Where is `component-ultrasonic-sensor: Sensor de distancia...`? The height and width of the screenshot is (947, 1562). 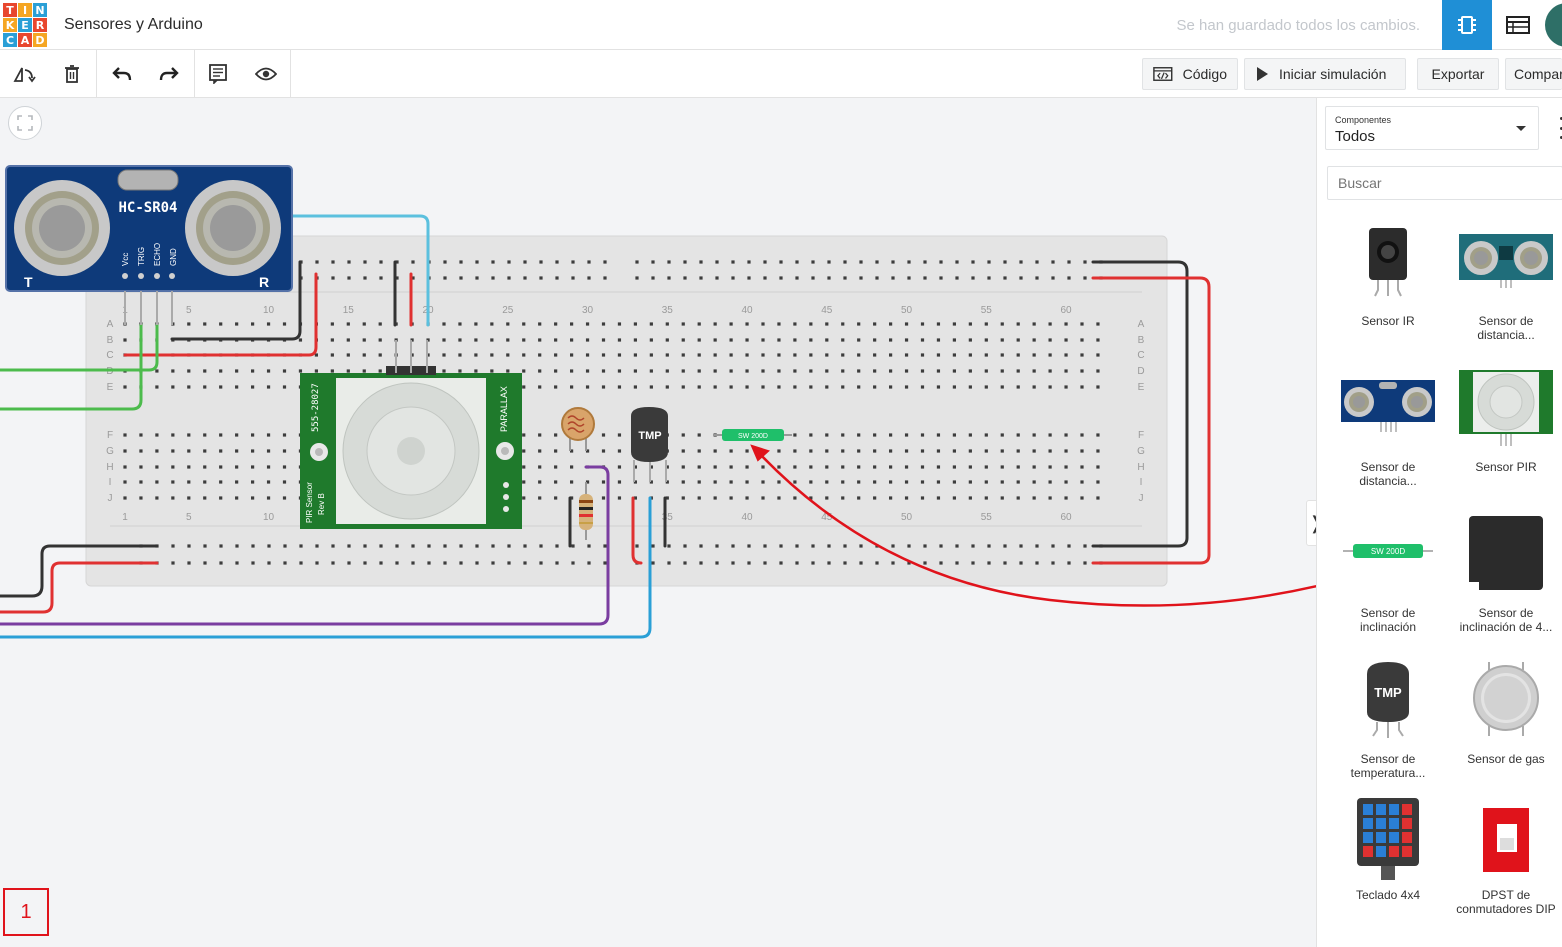 component-ultrasonic-sensor: Sensor de distancia... is located at coordinates (1388, 440).